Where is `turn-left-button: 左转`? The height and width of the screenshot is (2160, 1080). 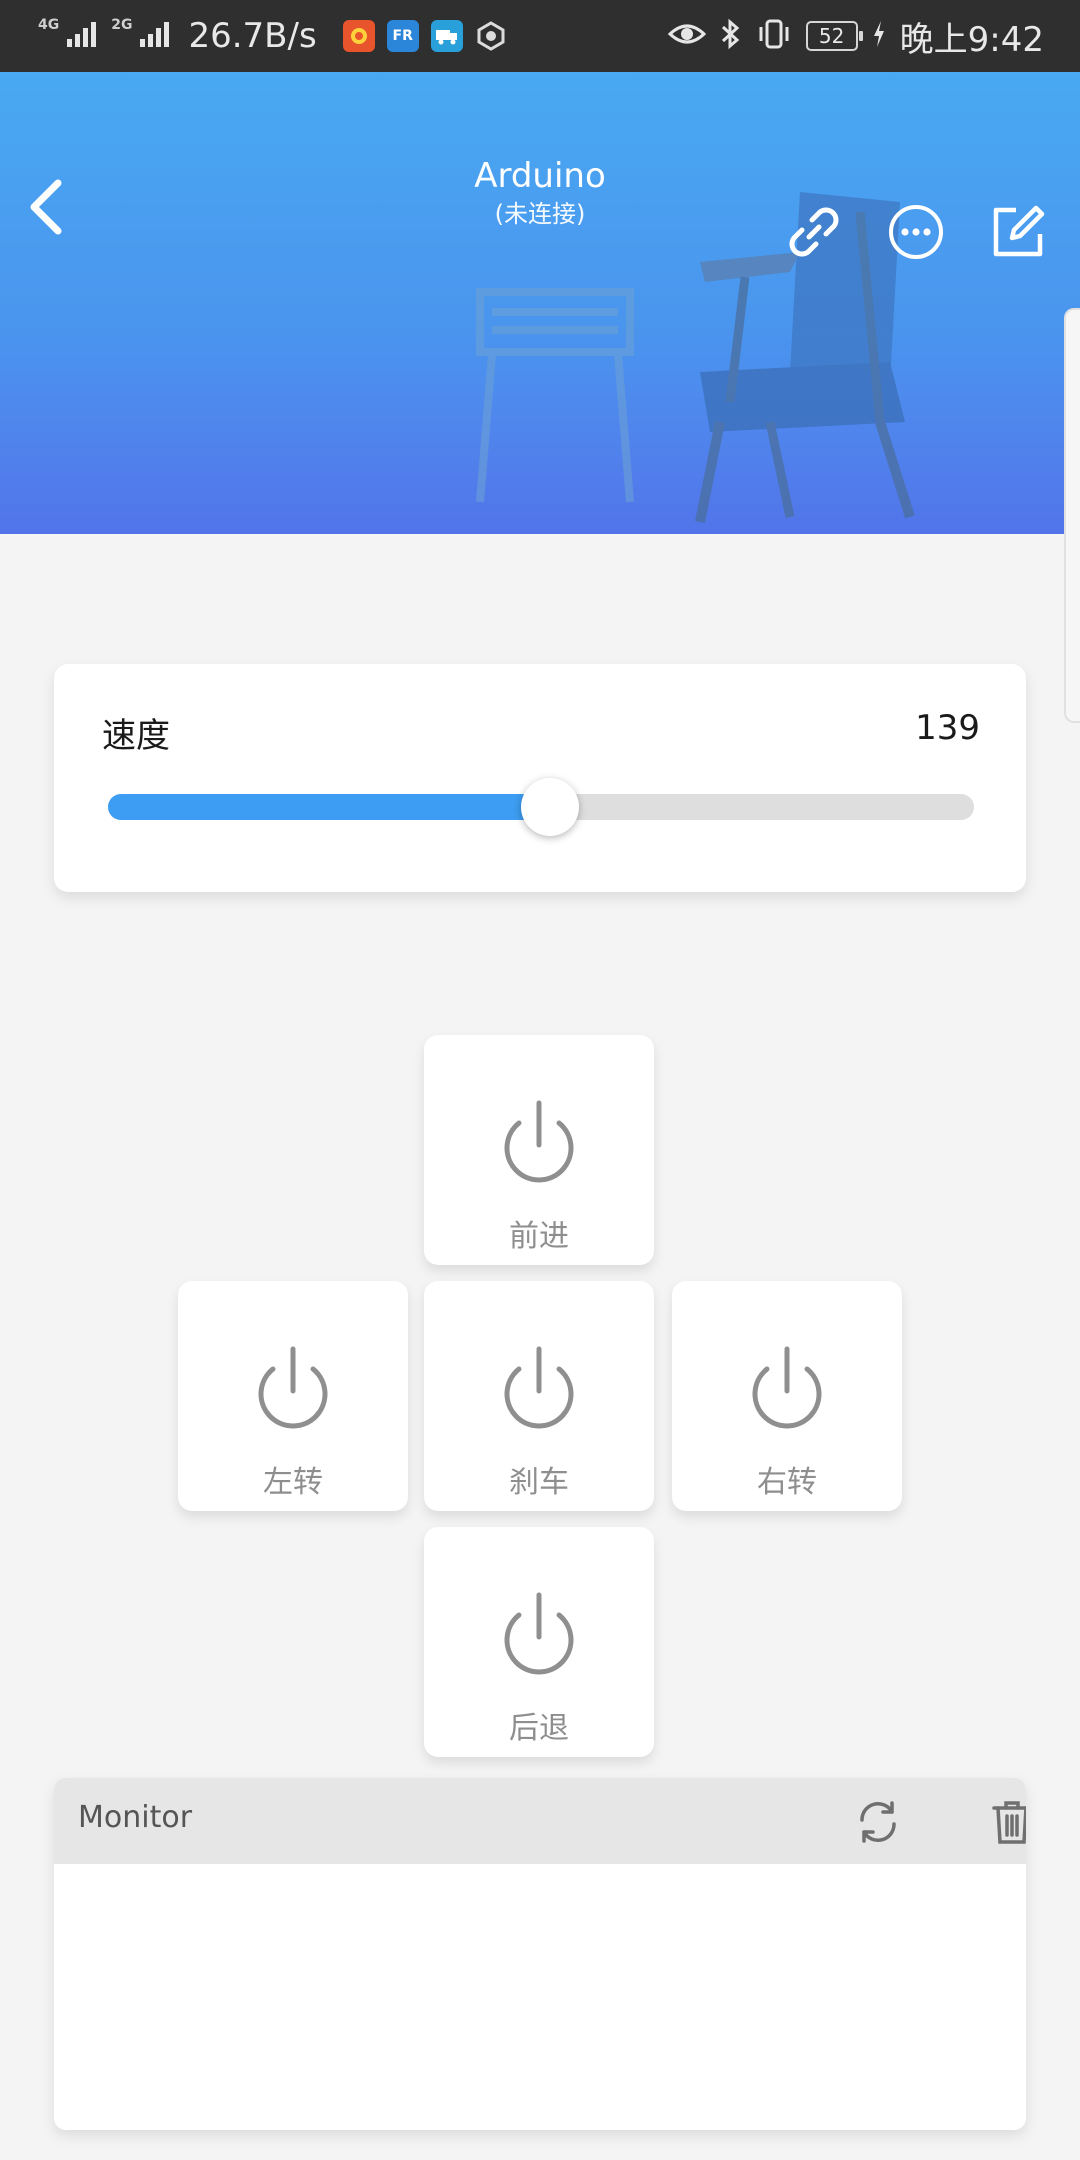
turn-left-button: 左转 is located at coordinates (293, 1396).